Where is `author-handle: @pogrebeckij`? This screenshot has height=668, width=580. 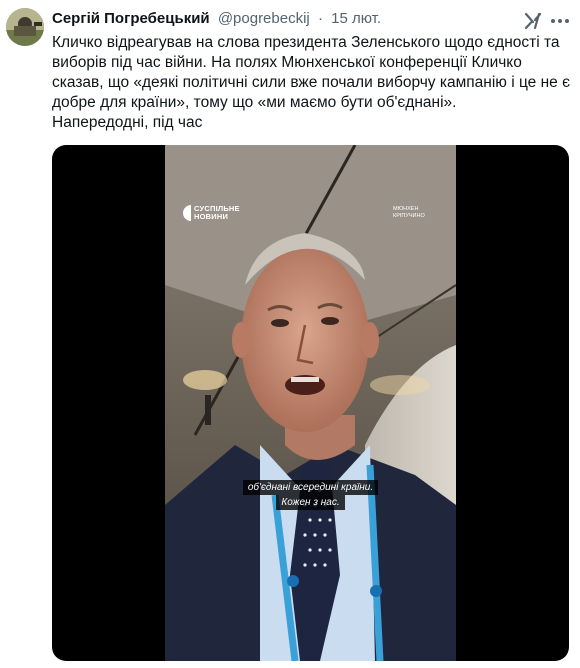 author-handle: @pogrebeckij is located at coordinates (264, 18).